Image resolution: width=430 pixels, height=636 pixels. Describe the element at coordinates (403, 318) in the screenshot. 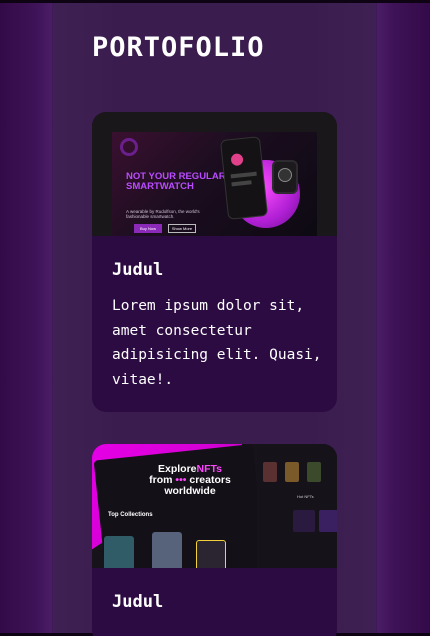

I see `right-side-panel` at that location.